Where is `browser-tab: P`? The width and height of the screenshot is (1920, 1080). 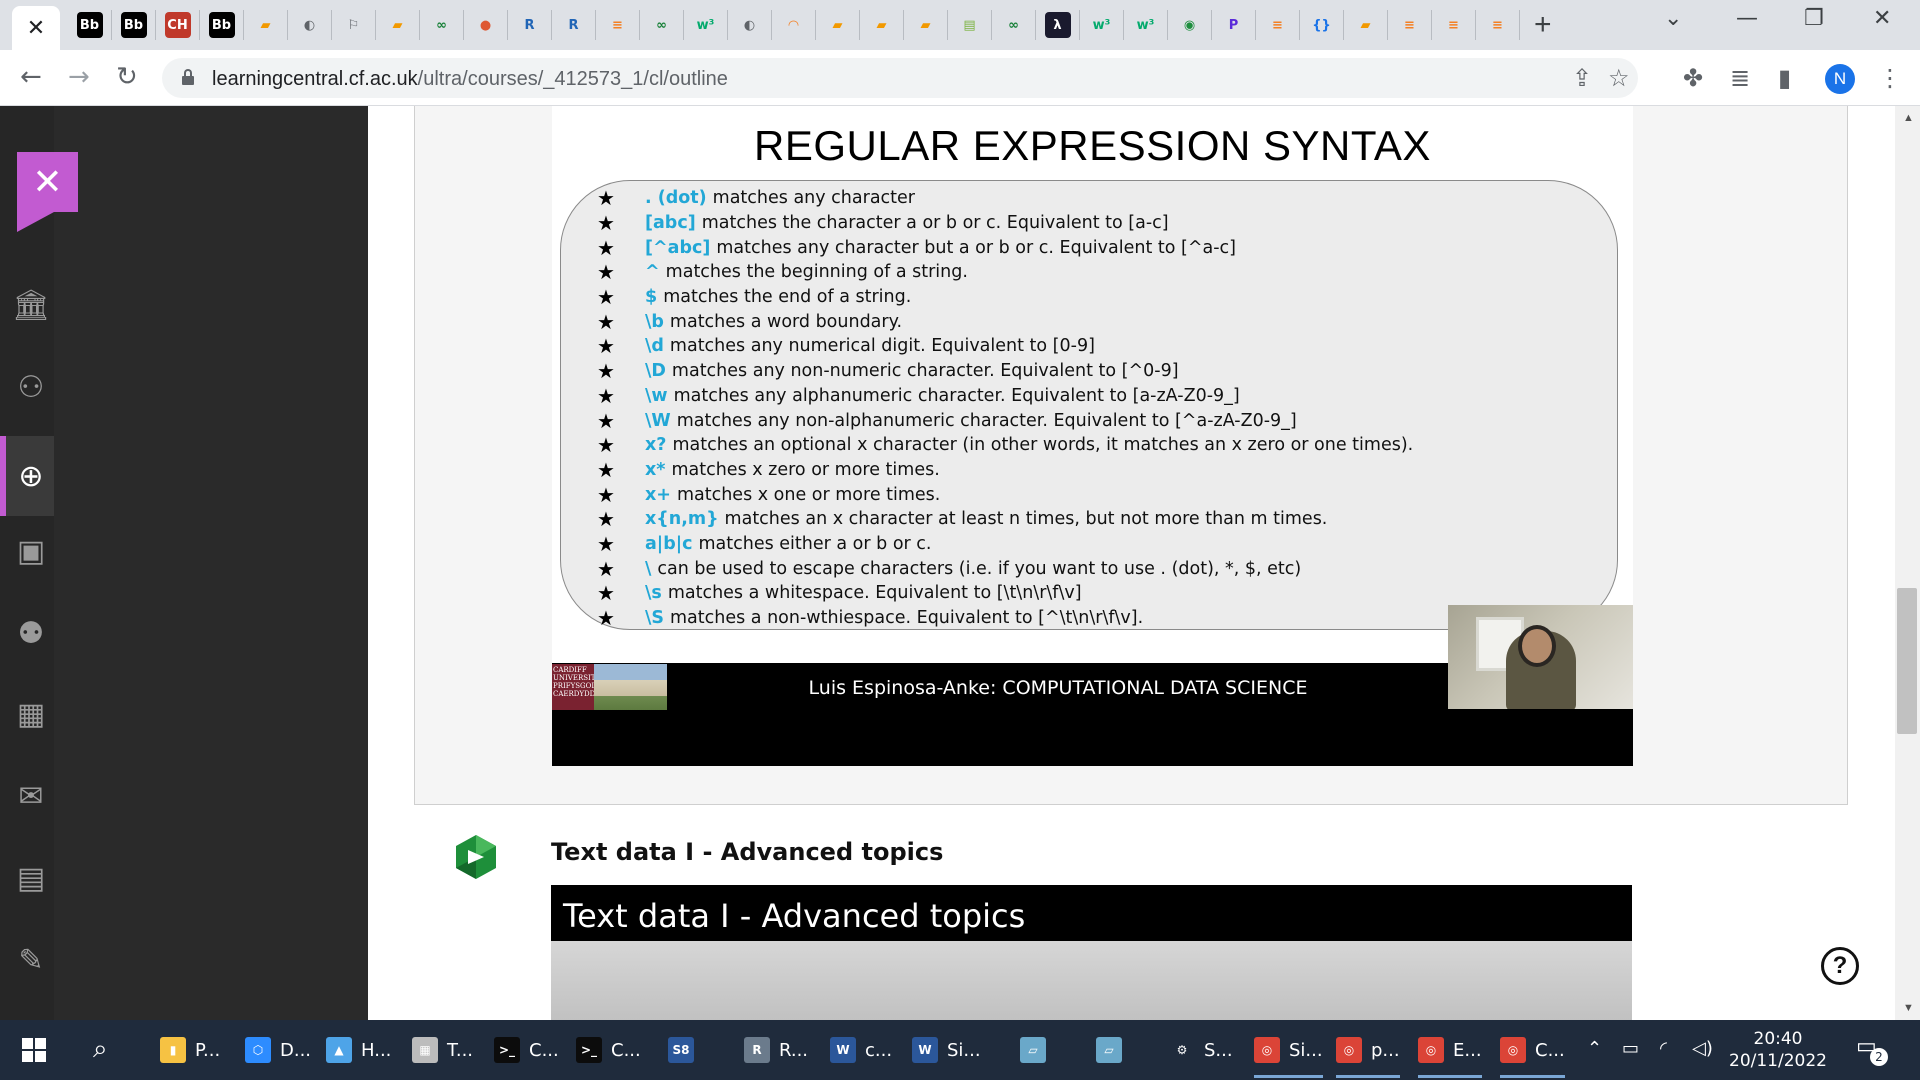 browser-tab: P is located at coordinates (1234, 25).